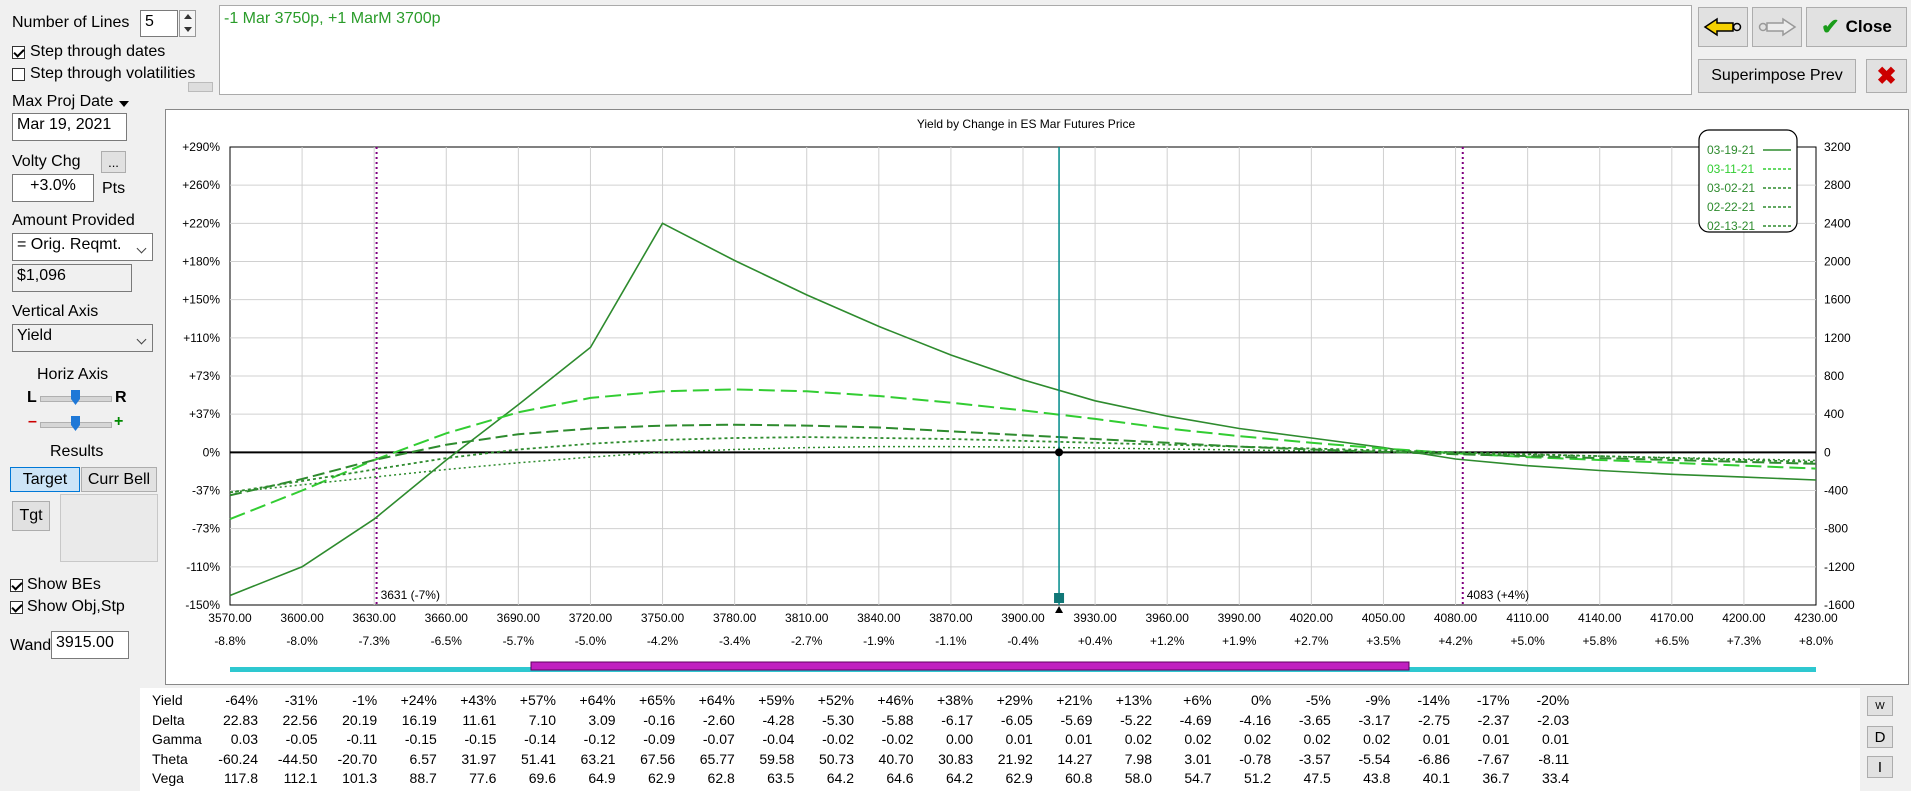  I want to click on table-cell: -1%, so click(365, 700).